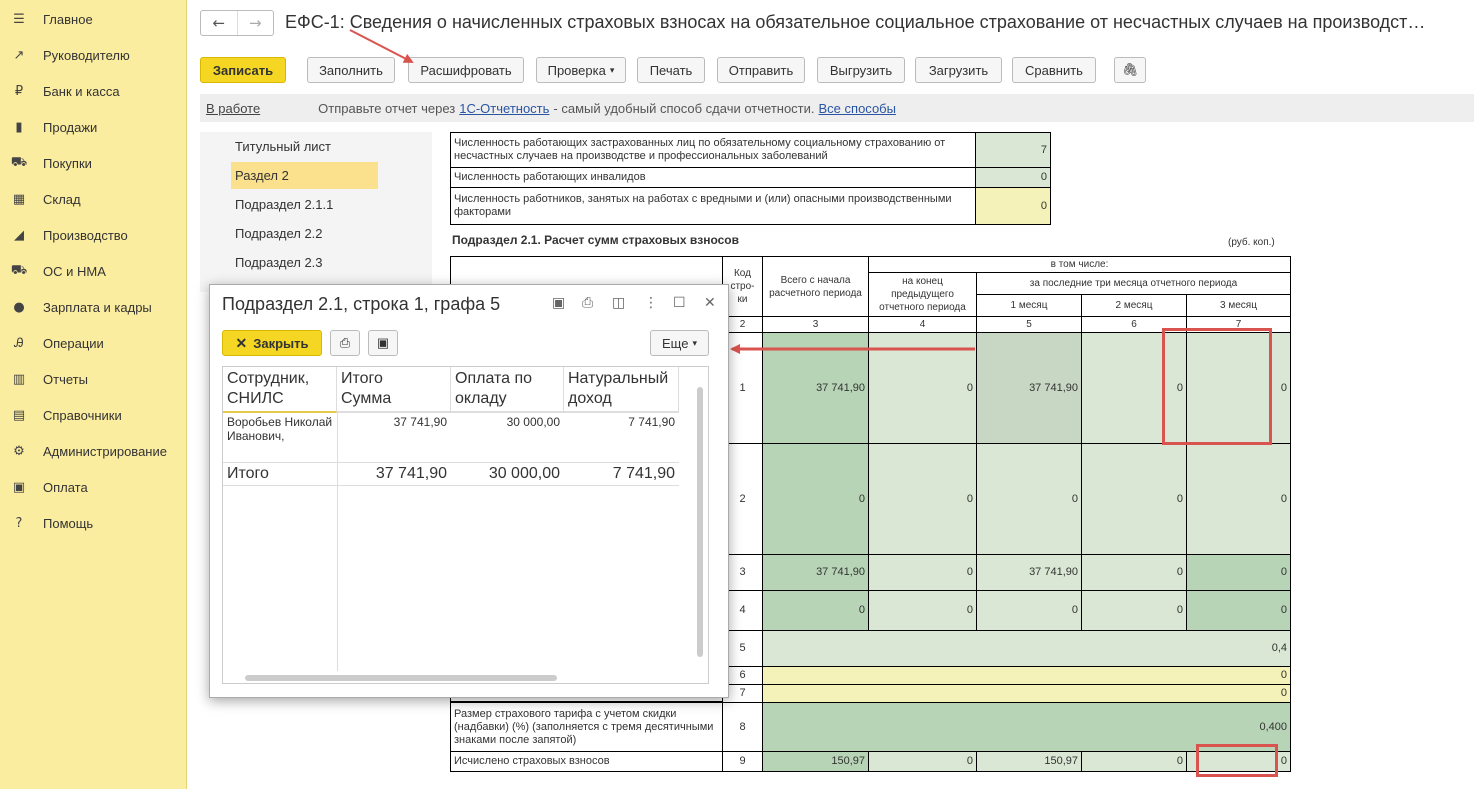 Image resolution: width=1474 pixels, height=789 pixels. I want to click on row8-code: 8, so click(742, 727).